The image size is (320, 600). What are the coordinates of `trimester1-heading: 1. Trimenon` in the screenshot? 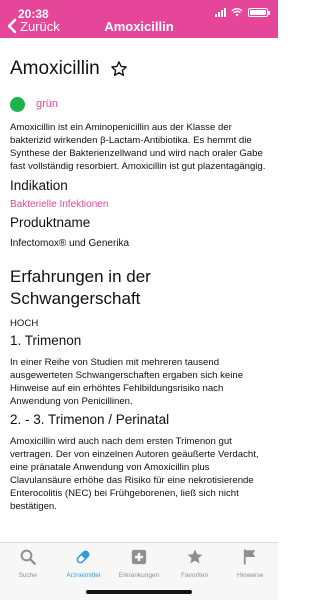 It's located at (46, 340).